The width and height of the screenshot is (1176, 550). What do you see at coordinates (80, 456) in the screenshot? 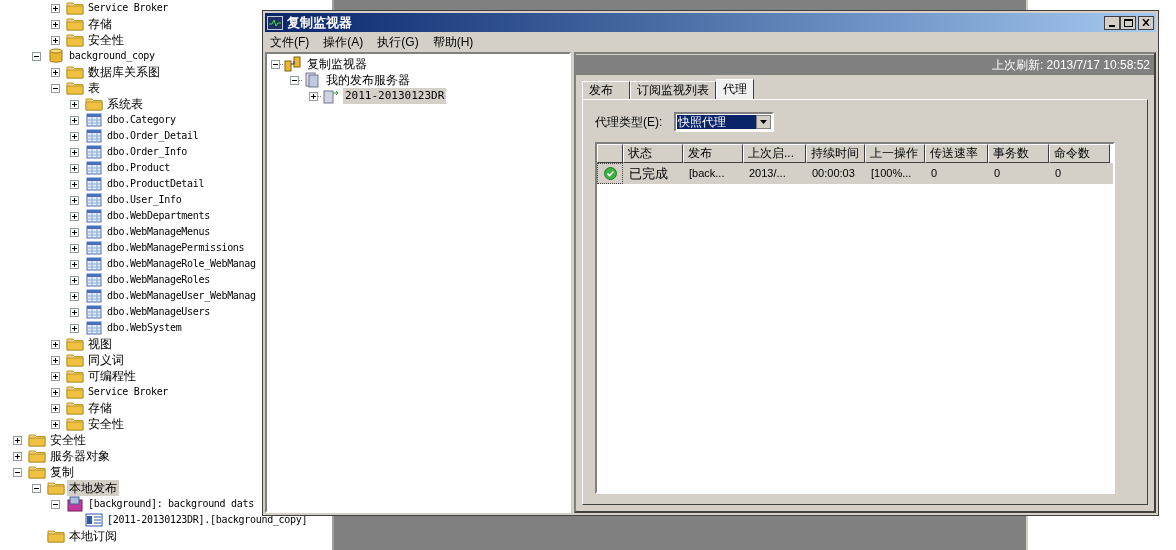
I see `tree-item: 服务器对象` at bounding box center [80, 456].